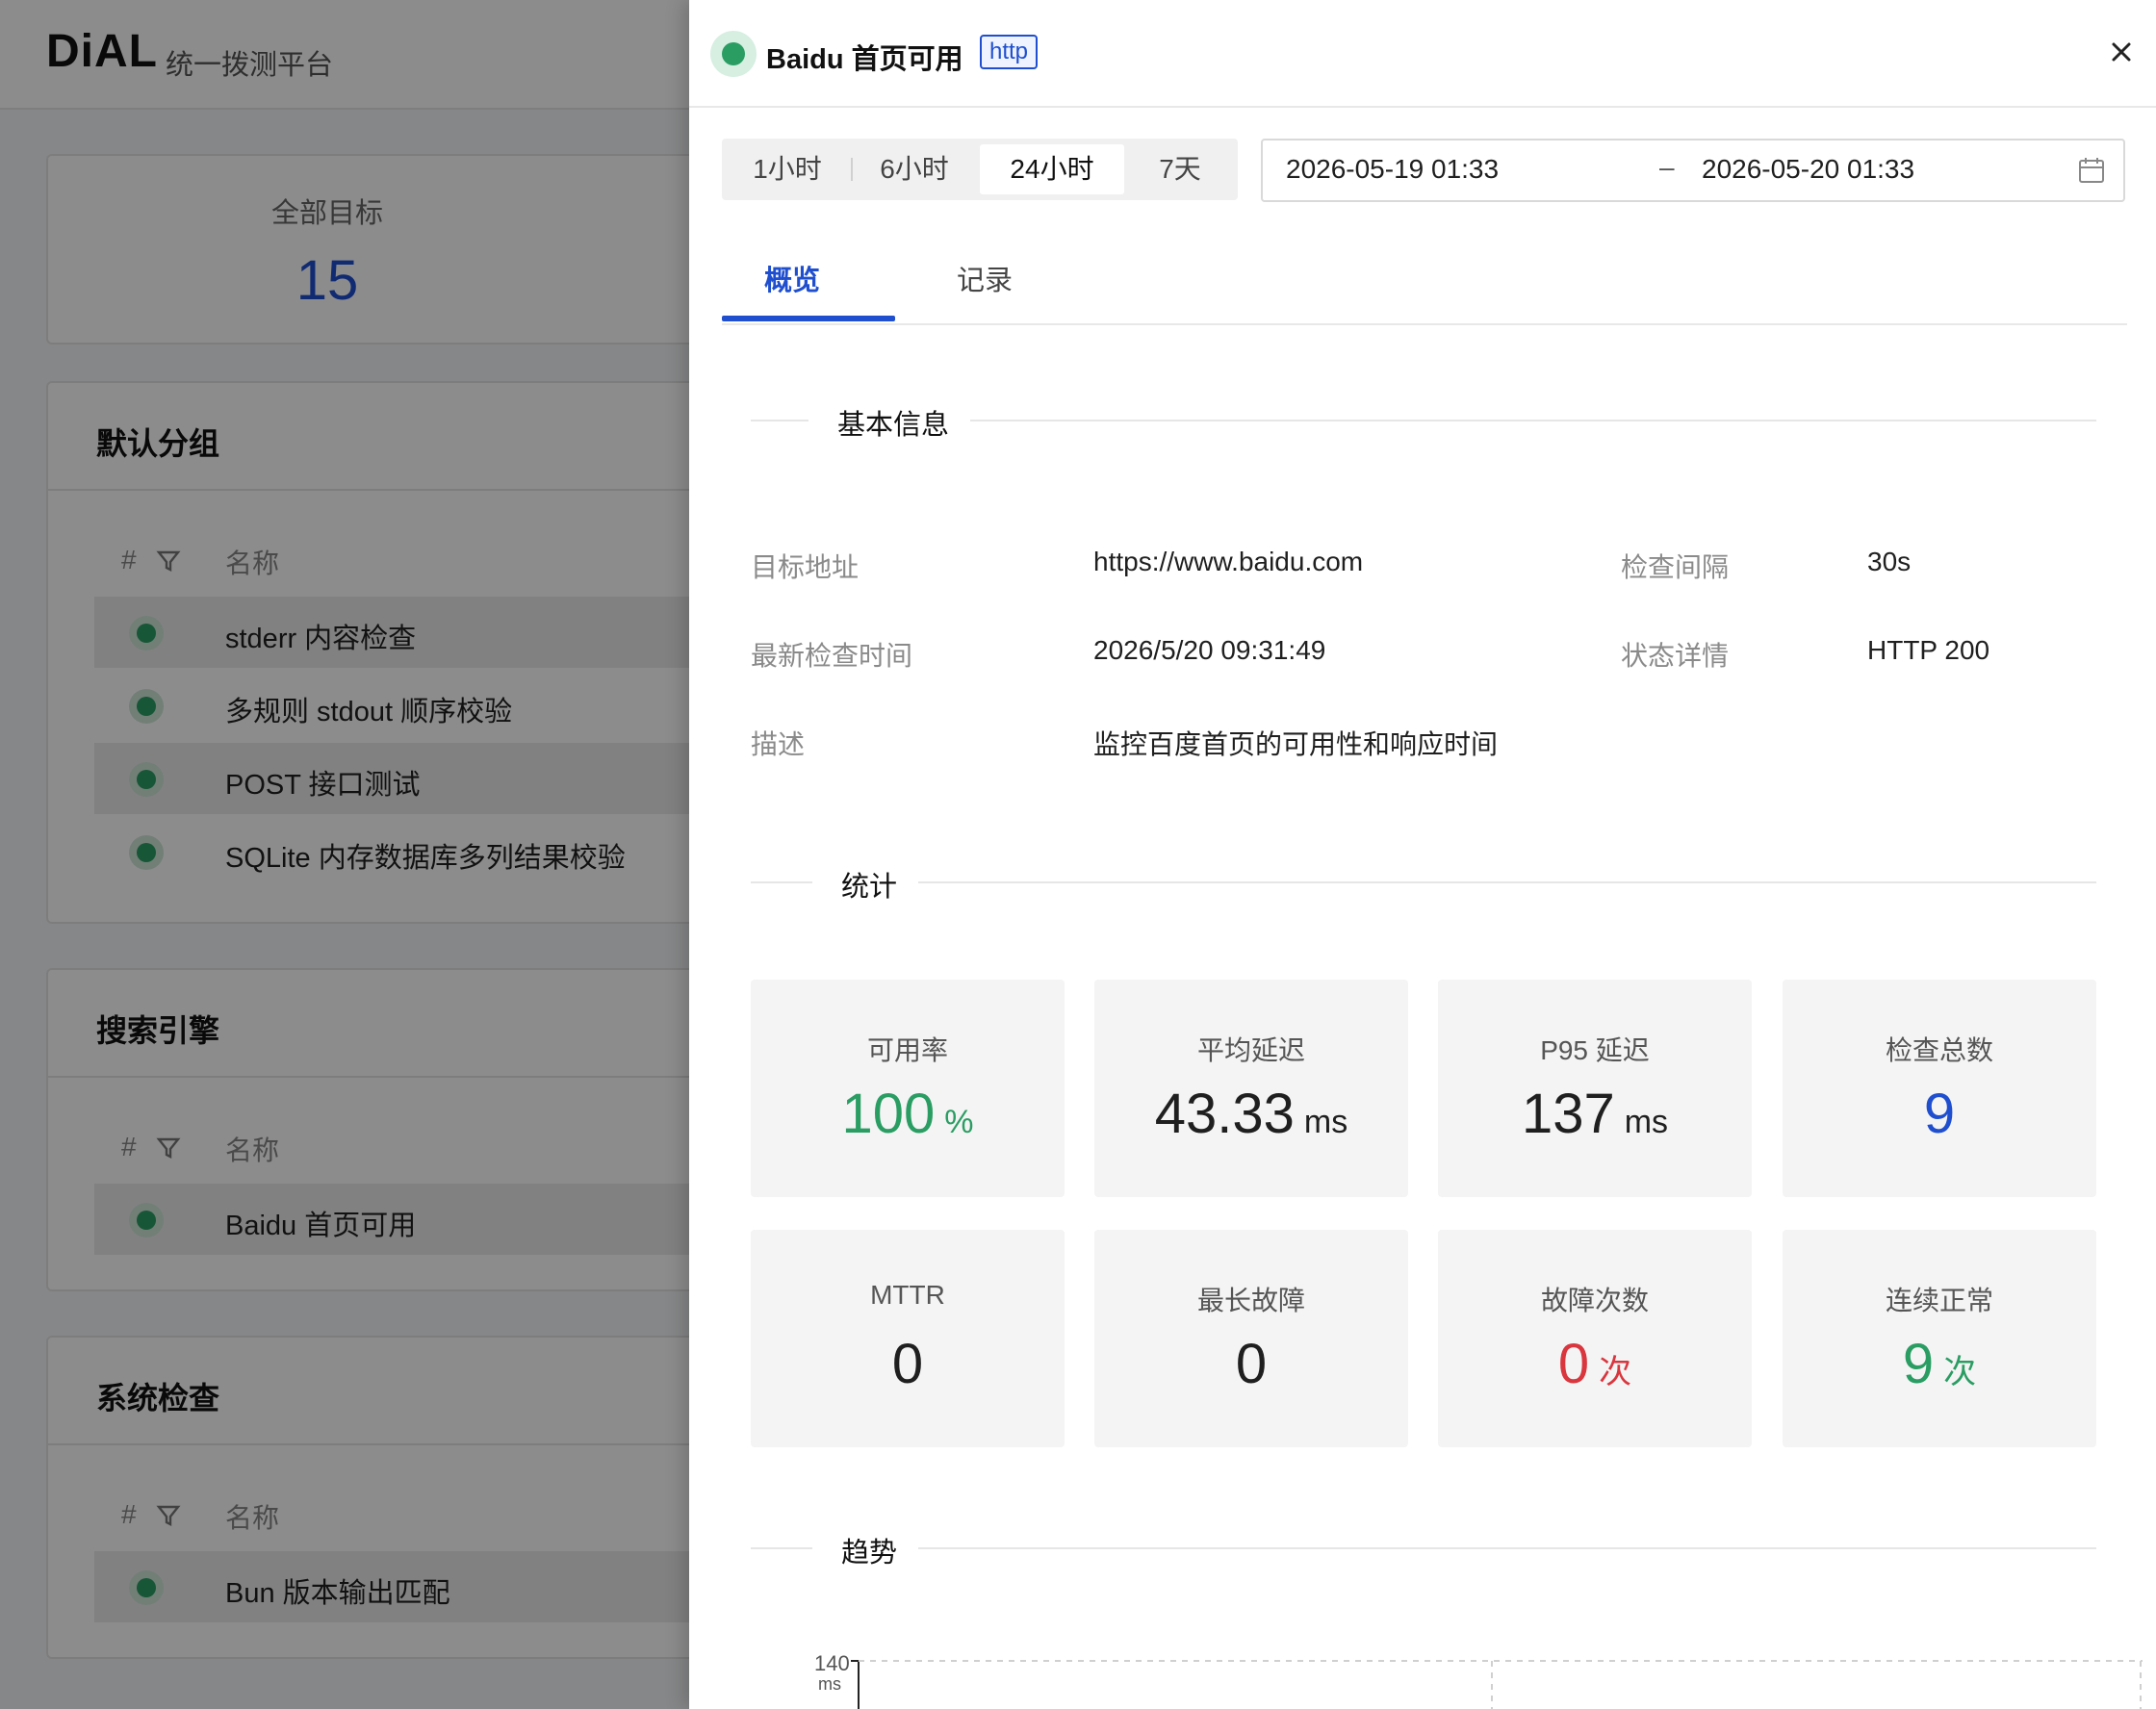 The image size is (2156, 1709). I want to click on calendar-icon, so click(2091, 170).